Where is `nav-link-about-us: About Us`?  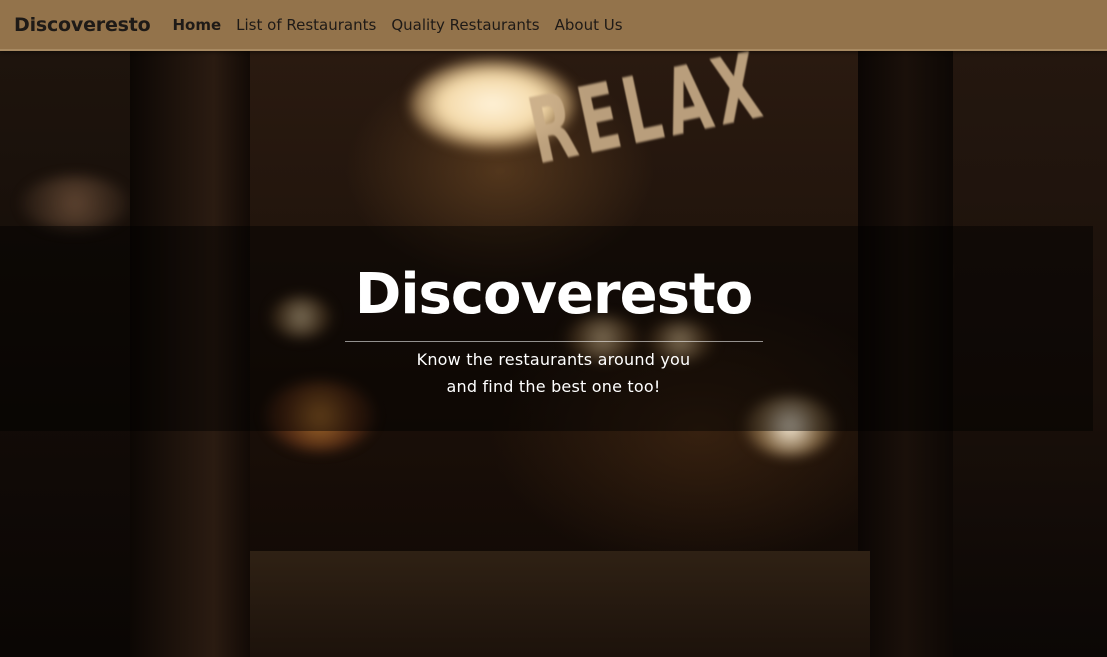 nav-link-about-us: About Us is located at coordinates (589, 25).